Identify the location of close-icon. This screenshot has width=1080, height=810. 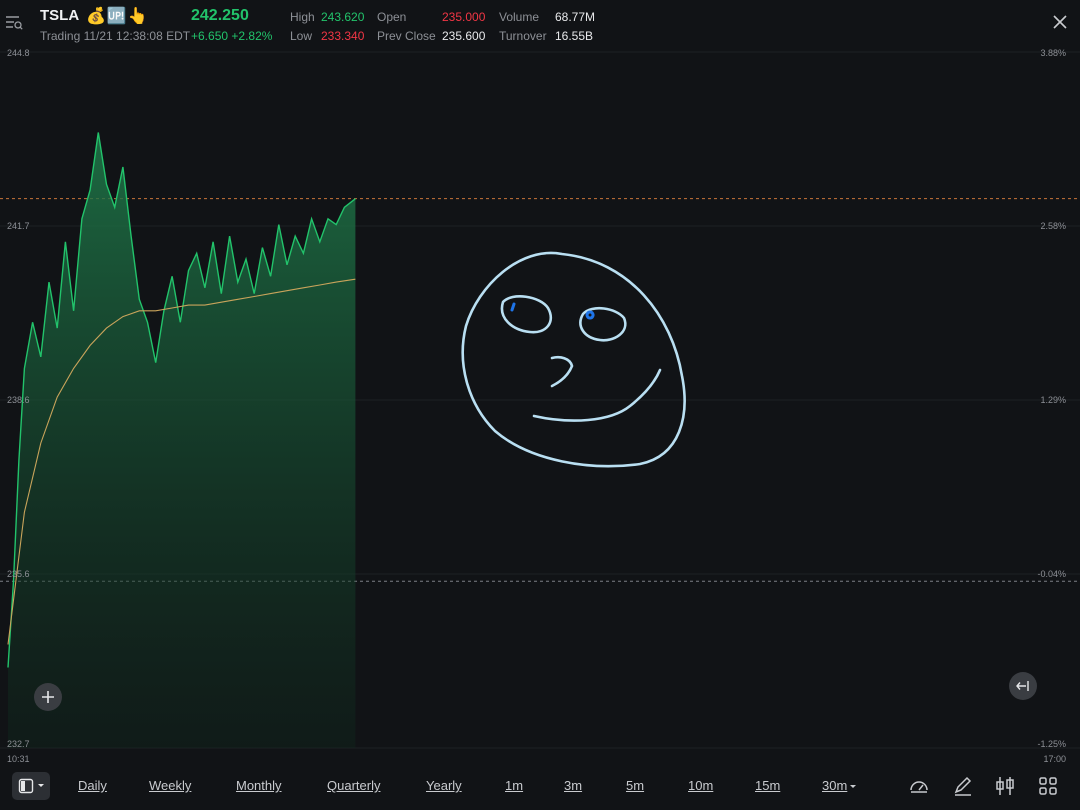
(1060, 22).